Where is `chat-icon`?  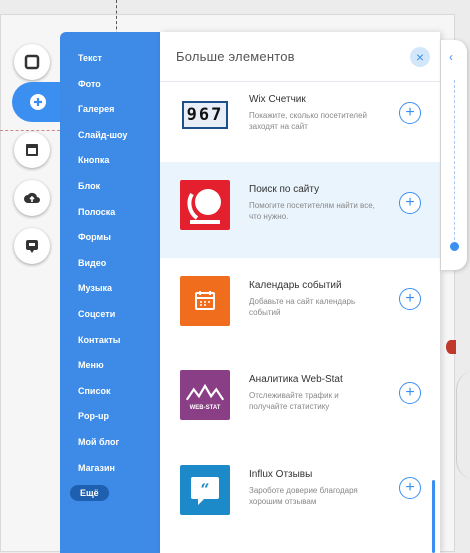
chat-icon is located at coordinates (32, 246).